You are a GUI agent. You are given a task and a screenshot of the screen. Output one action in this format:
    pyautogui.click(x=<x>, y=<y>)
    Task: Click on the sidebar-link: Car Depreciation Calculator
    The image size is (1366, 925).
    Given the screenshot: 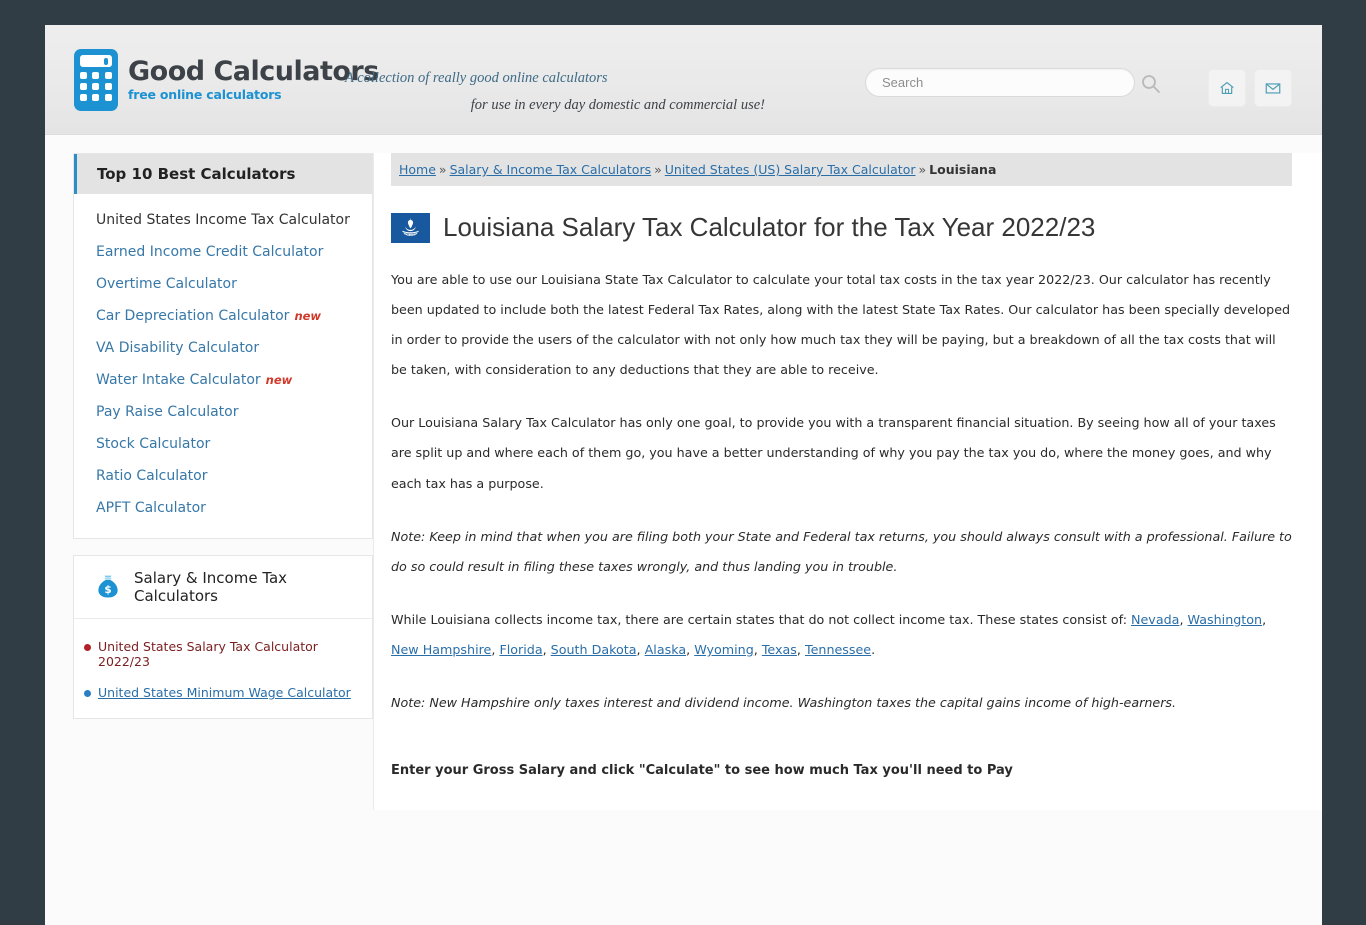 What is the action you would take?
    pyautogui.click(x=192, y=316)
    